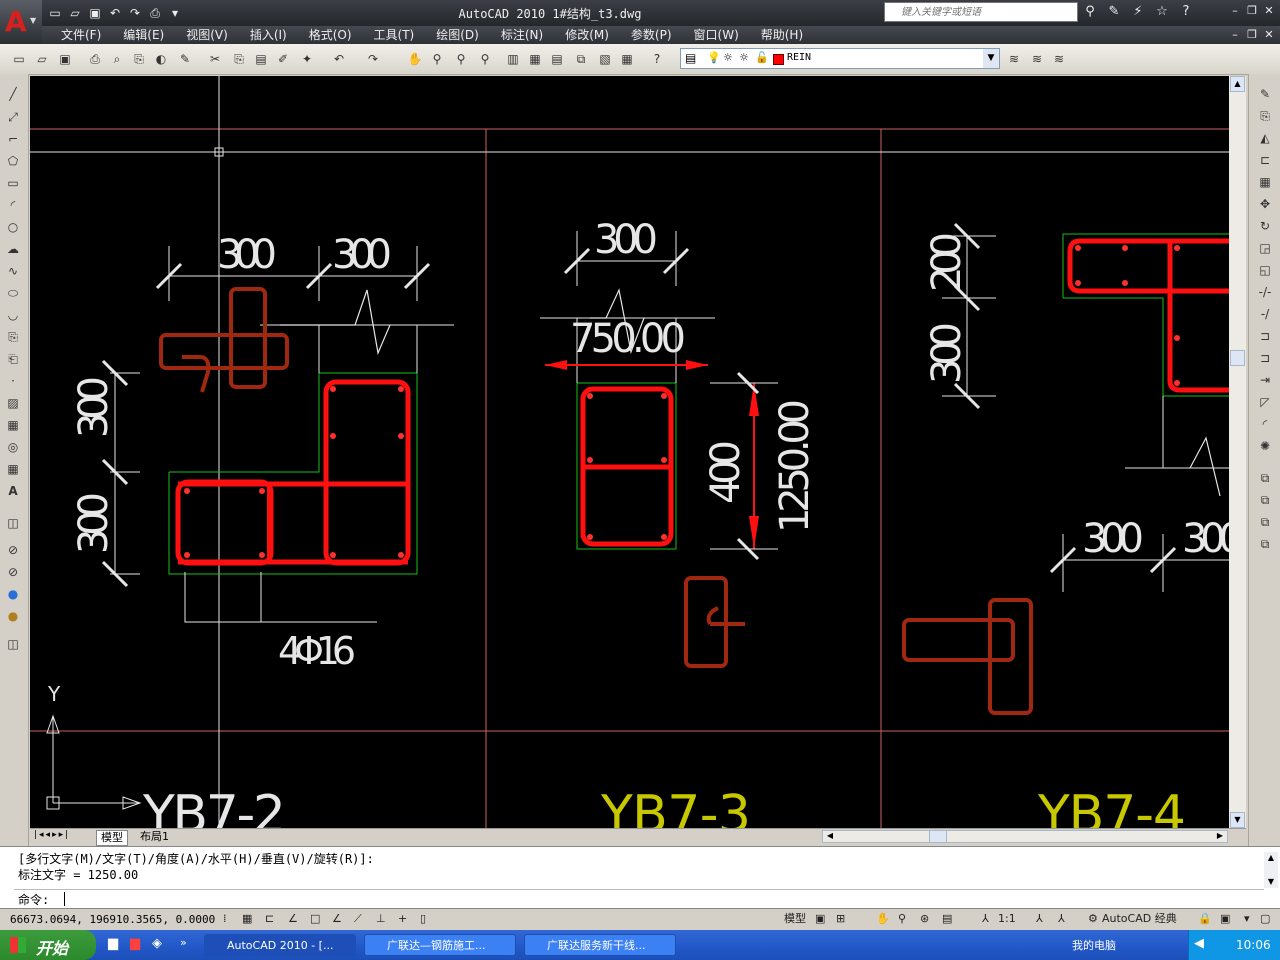 Image resolution: width=1280 pixels, height=960 pixels. Describe the element at coordinates (1265, 919) in the screenshot. I see `clean-screen-icon: ▢` at that location.